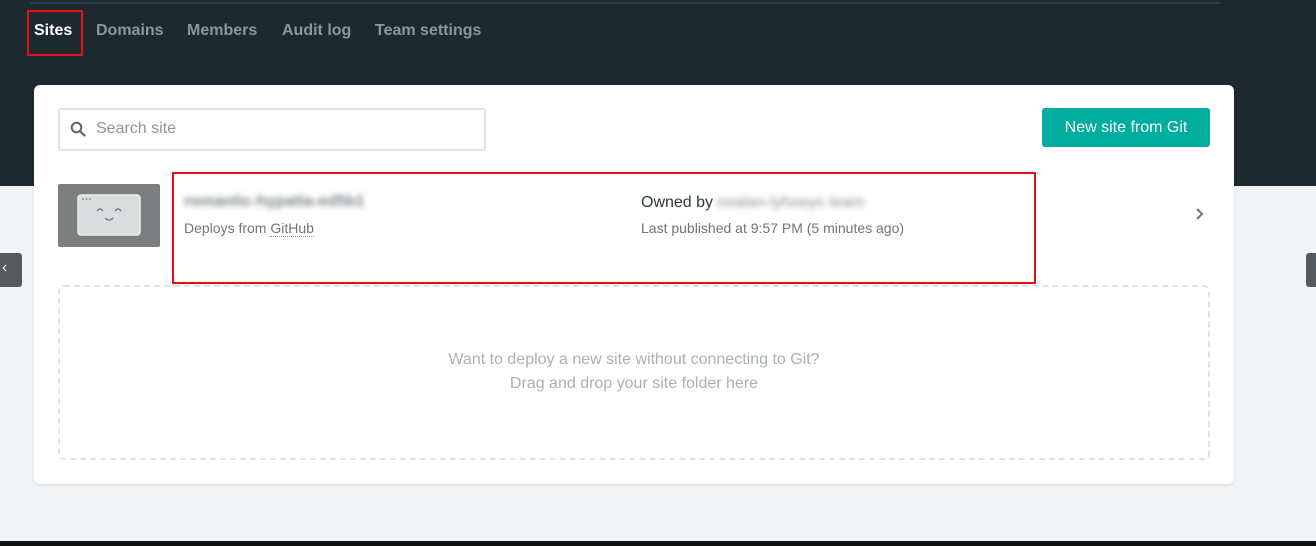  Describe the element at coordinates (625, 3) in the screenshot. I see `header-divider` at that location.